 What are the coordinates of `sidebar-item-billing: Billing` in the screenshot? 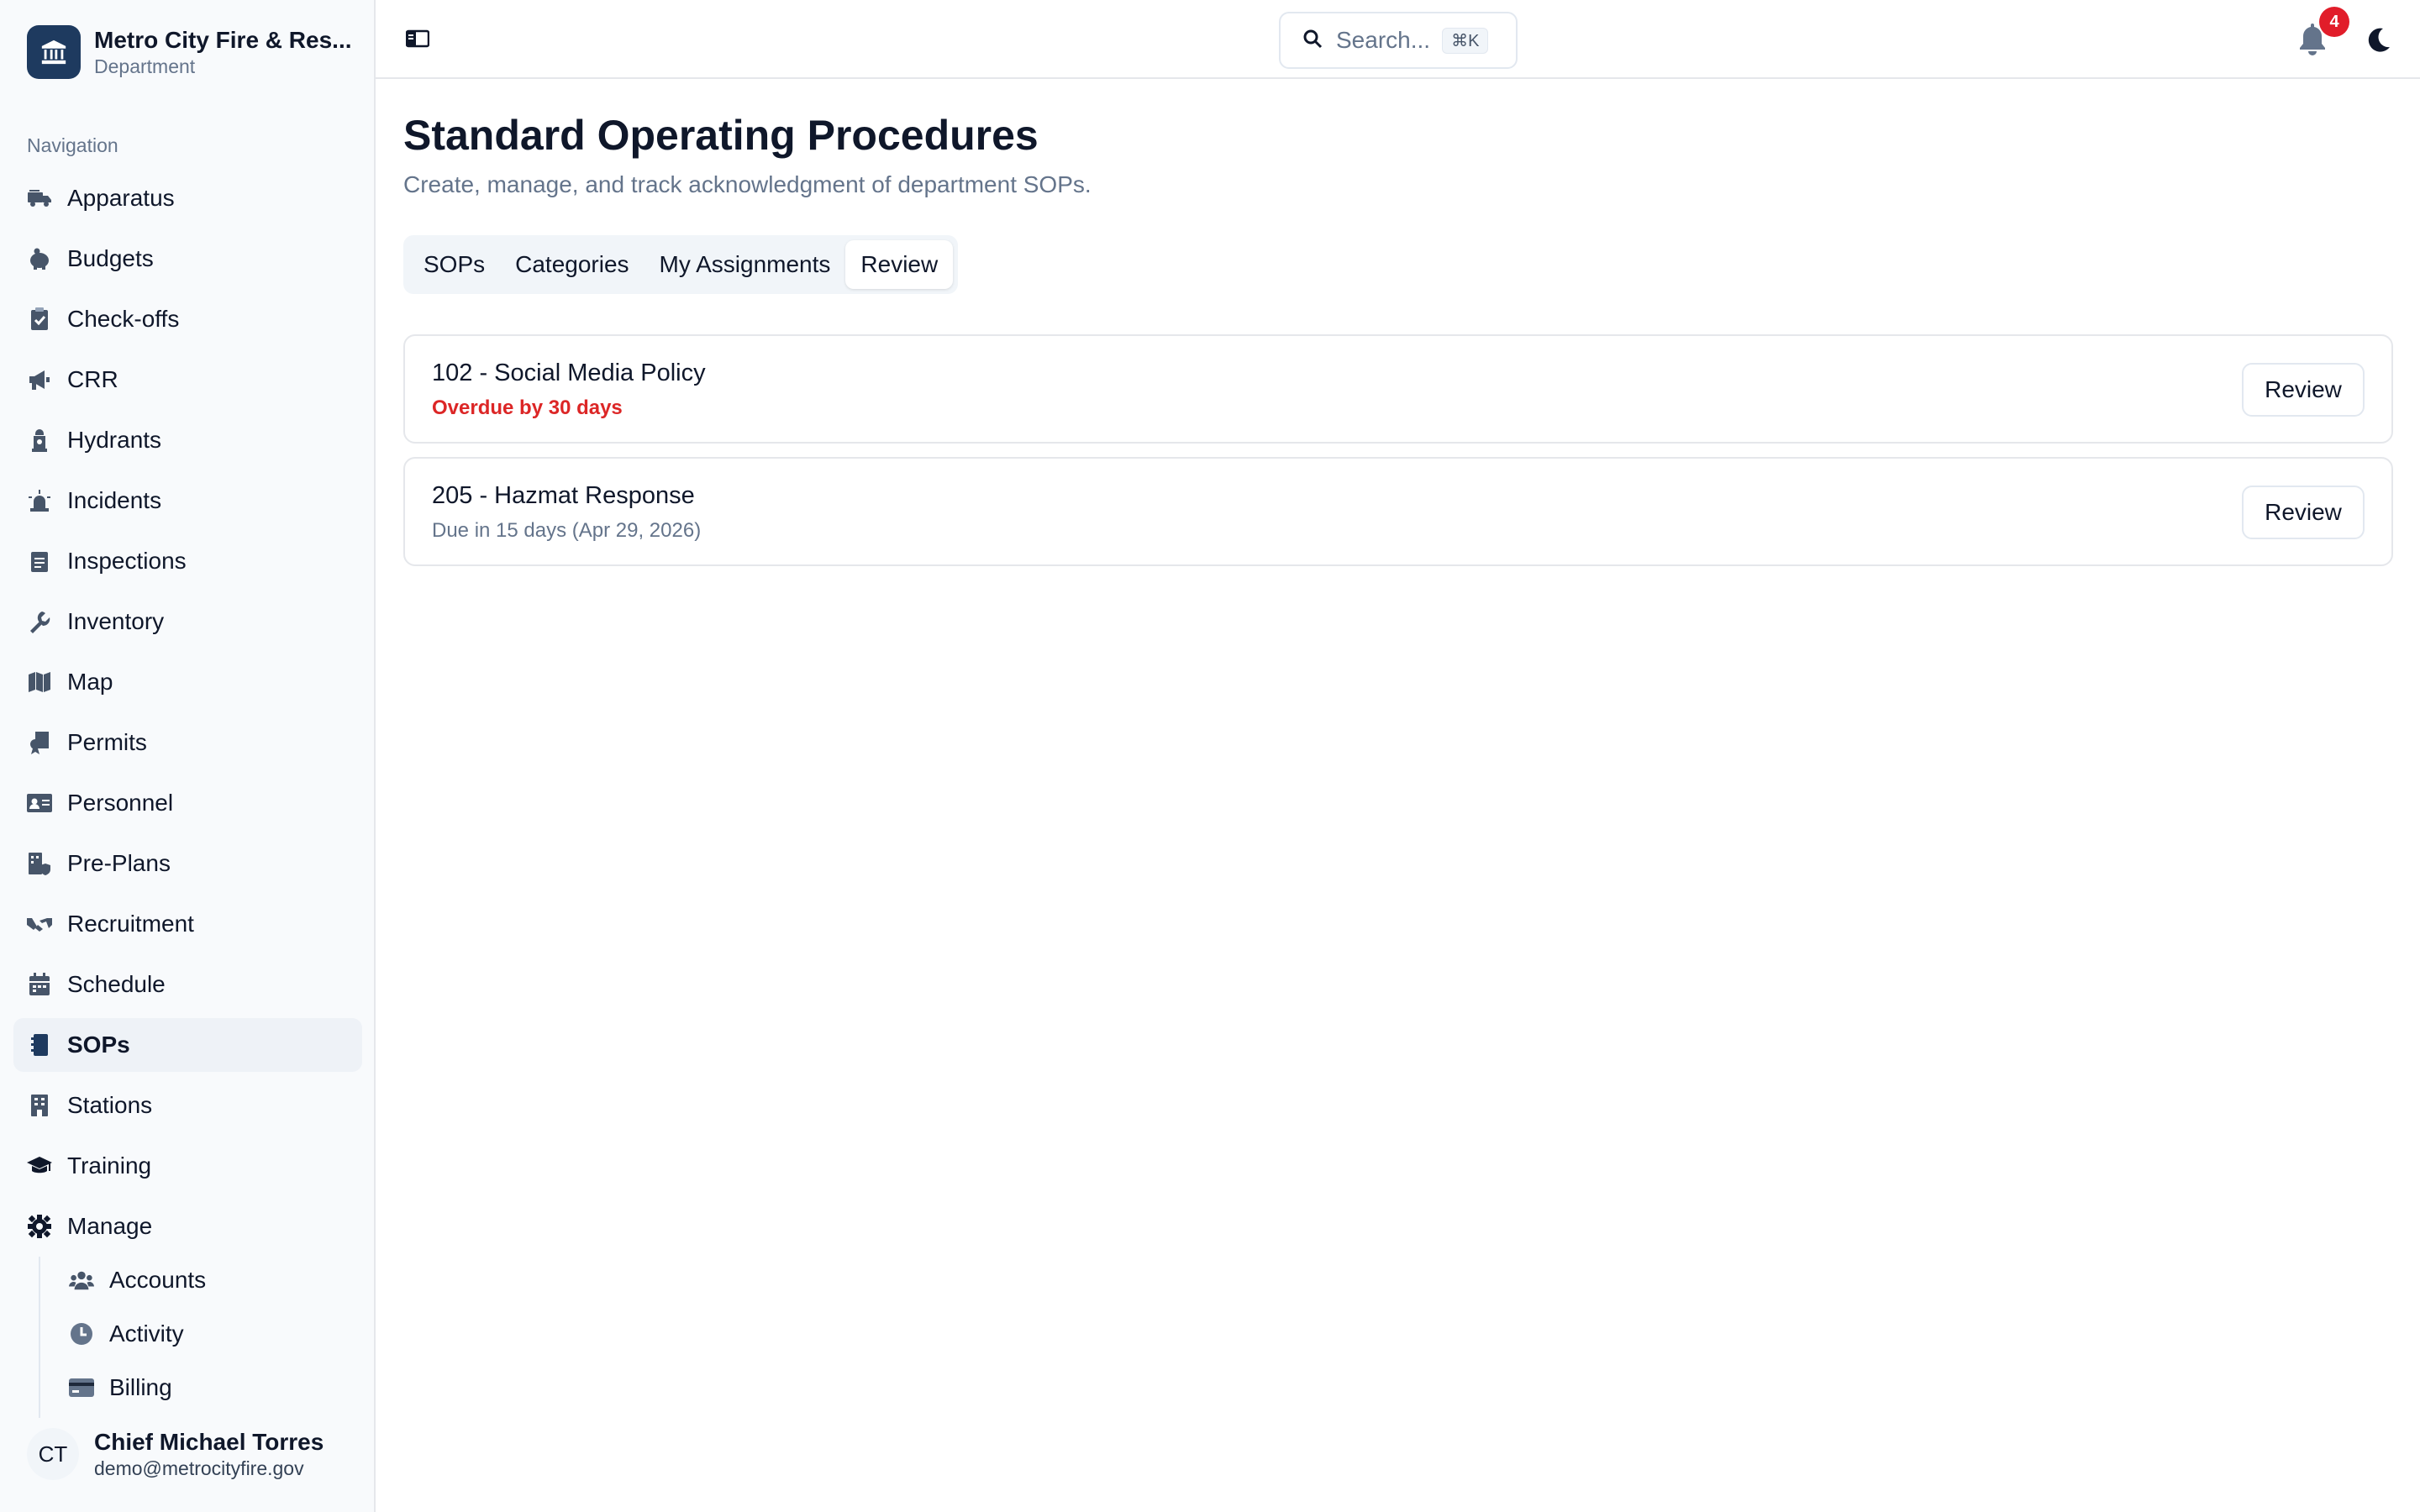 It's located at (201, 1387).